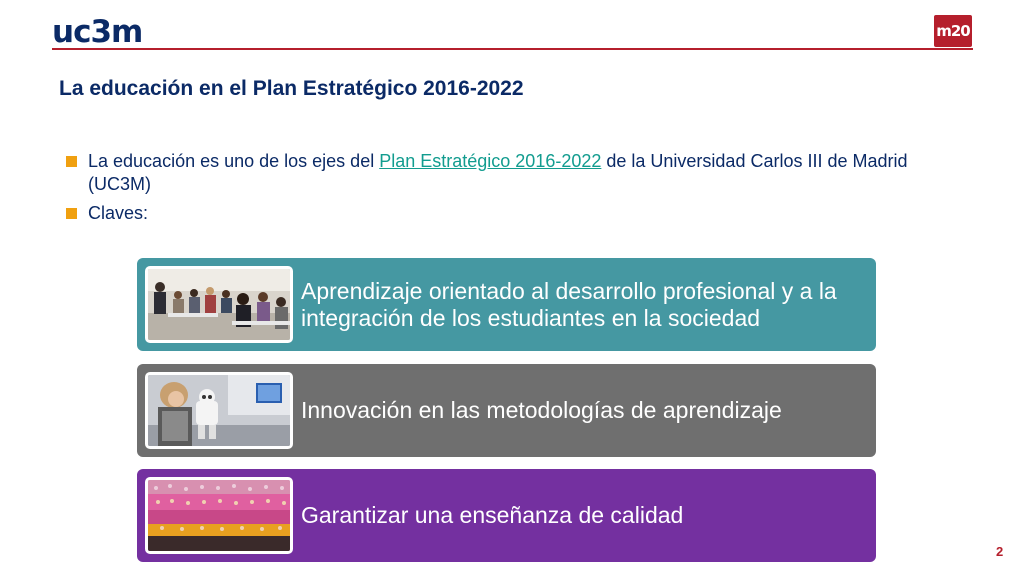 This screenshot has height=576, width=1024. I want to click on graduation-crowd-photo, so click(219, 515).